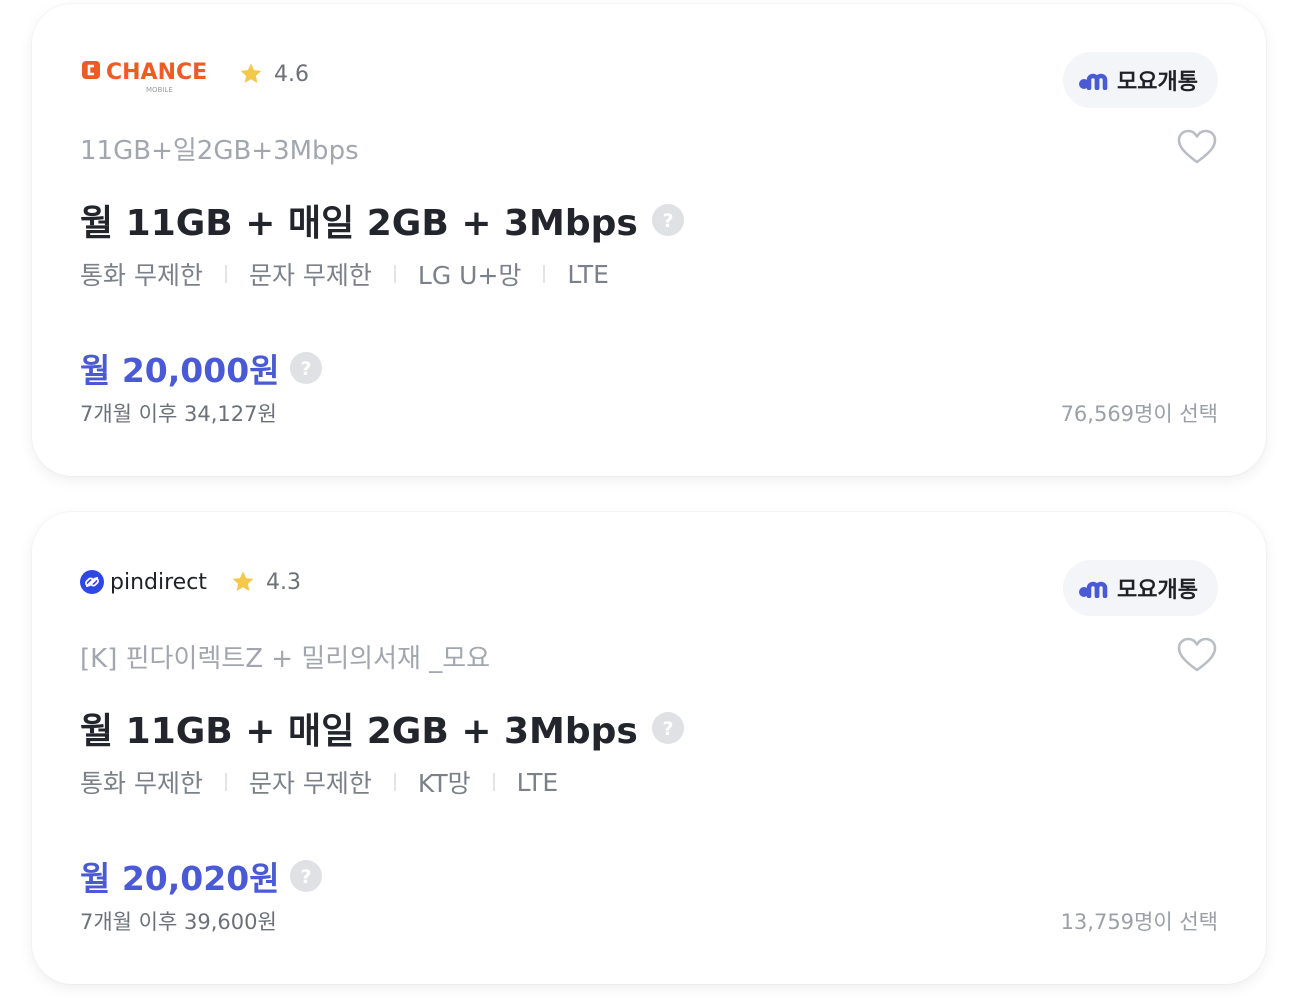 The height and width of the screenshot is (1008, 1296). Describe the element at coordinates (444, 783) in the screenshot. I see `feature-network: KT망` at that location.